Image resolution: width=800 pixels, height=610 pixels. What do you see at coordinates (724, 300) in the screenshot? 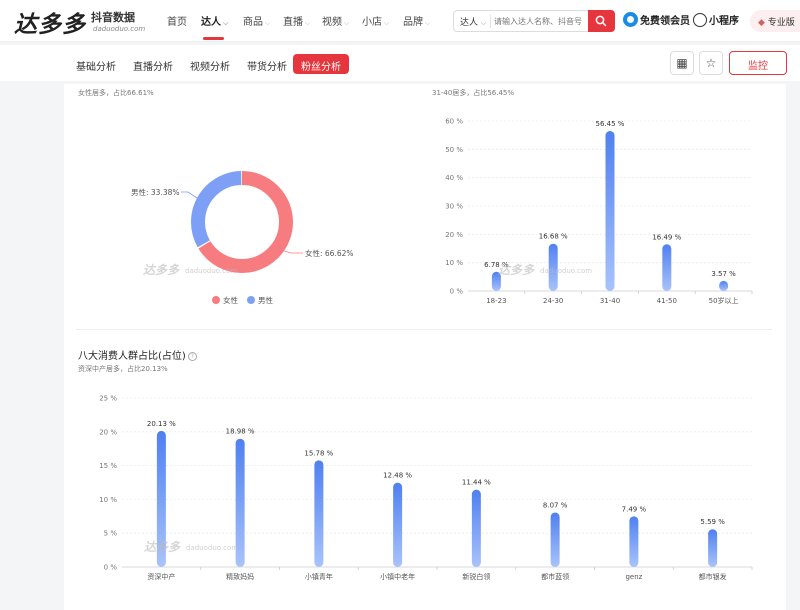
I see `age-xtick-label: 50岁以上` at bounding box center [724, 300].